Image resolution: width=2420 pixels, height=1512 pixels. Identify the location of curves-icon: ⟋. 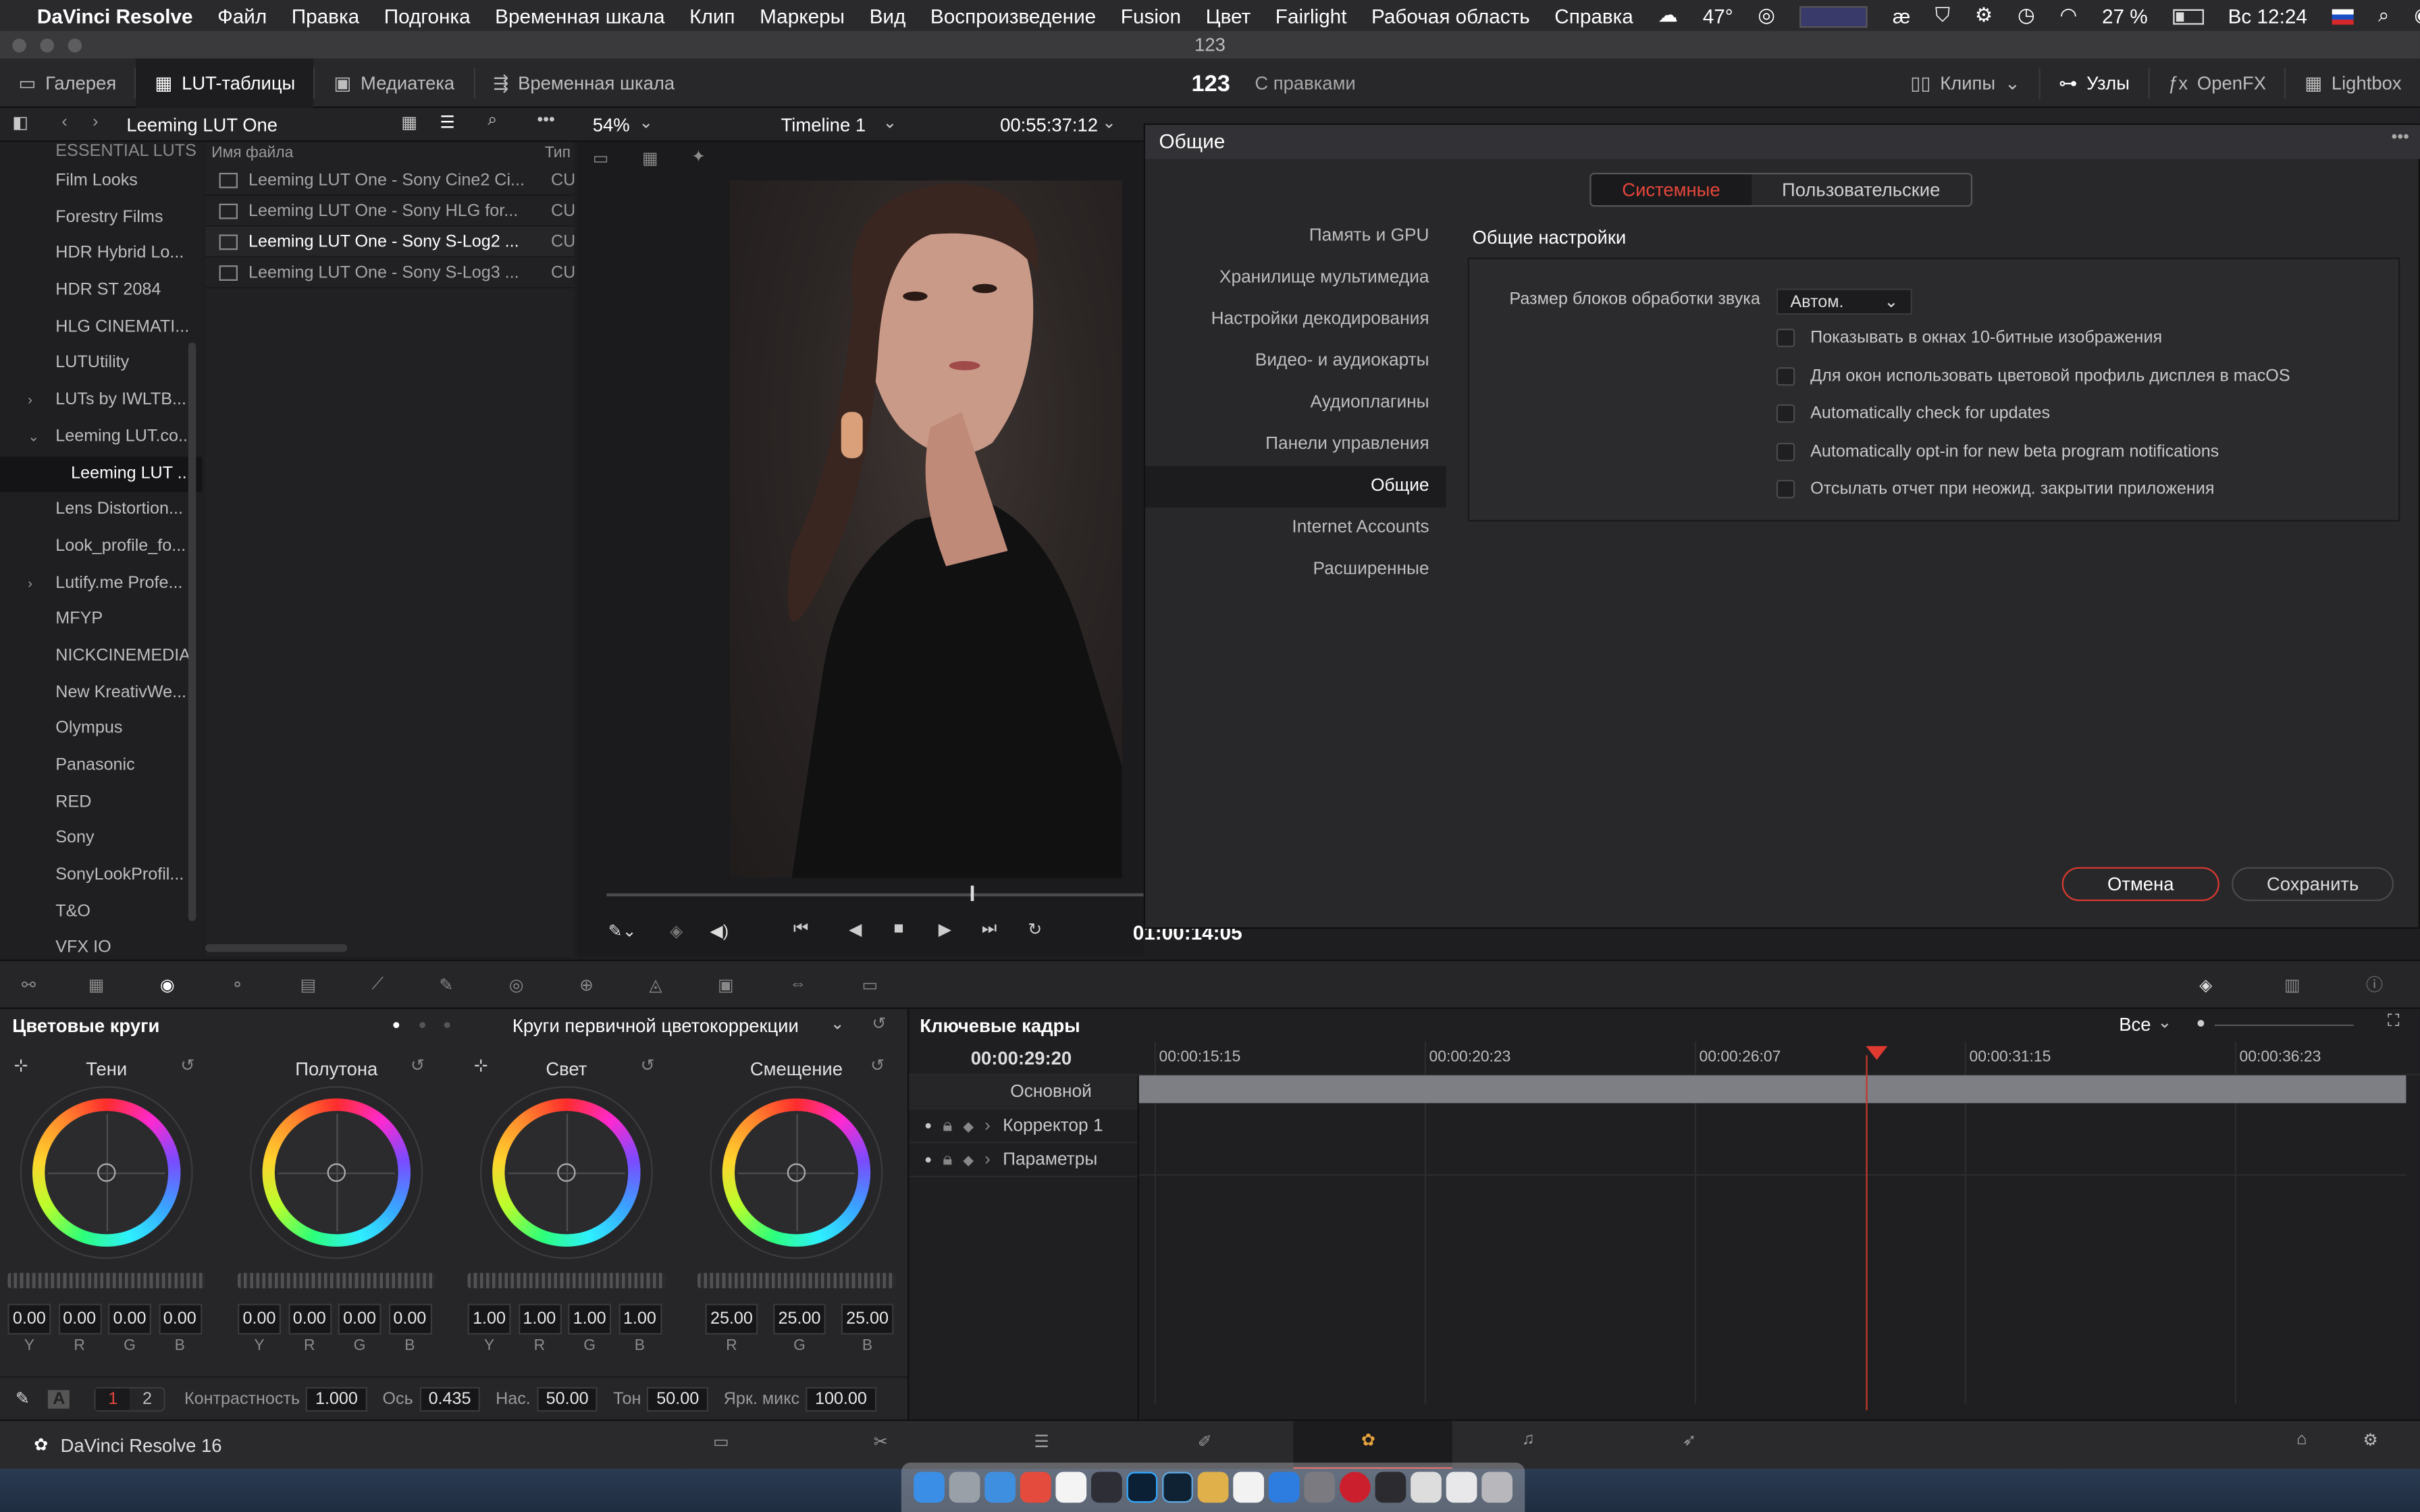
(378, 984).